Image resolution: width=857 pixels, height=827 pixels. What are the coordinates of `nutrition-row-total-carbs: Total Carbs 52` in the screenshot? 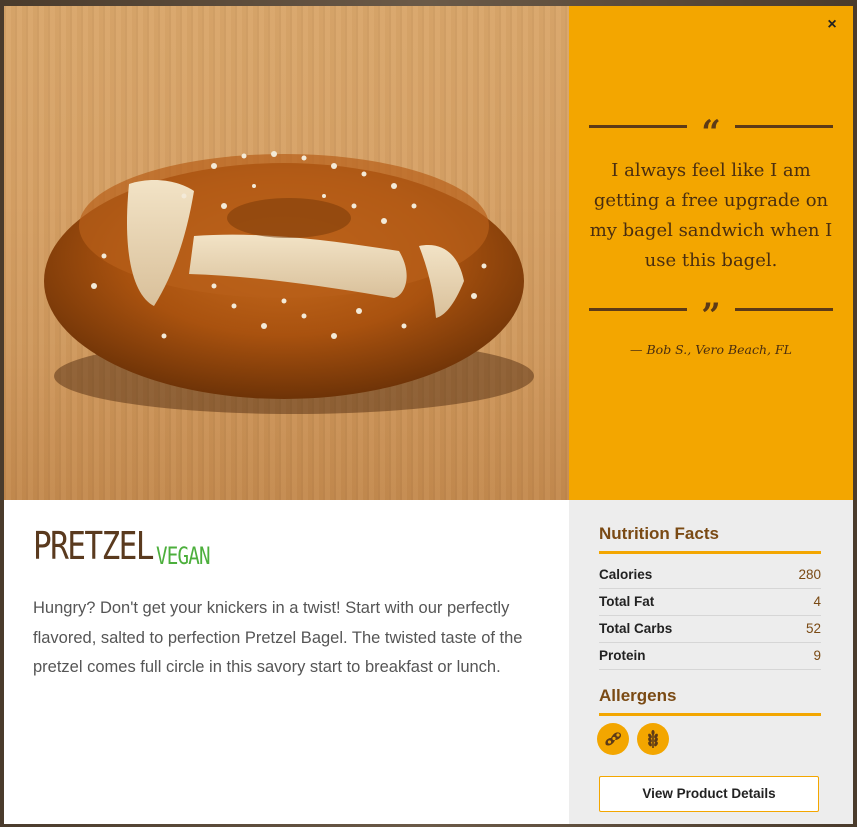 It's located at (710, 629).